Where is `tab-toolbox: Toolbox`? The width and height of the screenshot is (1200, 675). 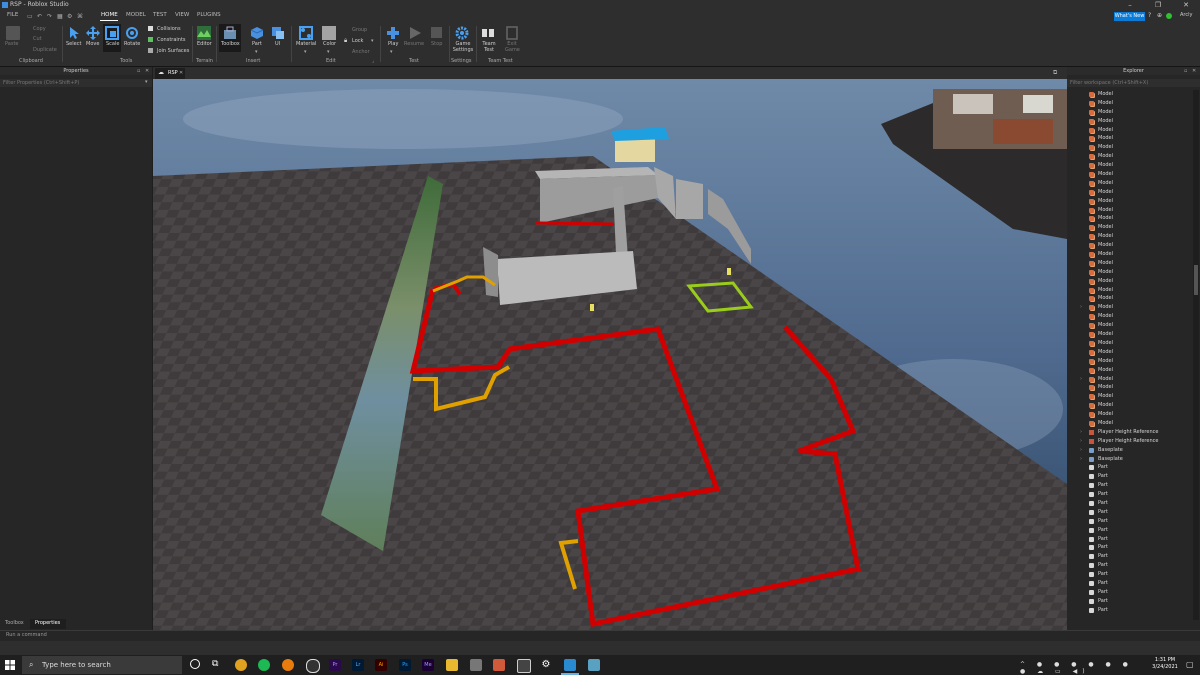
tab-toolbox: Toolbox is located at coordinates (14, 623).